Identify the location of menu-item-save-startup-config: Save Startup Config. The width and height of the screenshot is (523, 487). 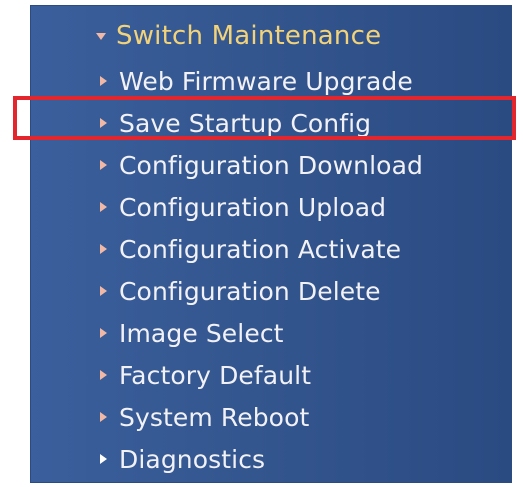
(261, 123).